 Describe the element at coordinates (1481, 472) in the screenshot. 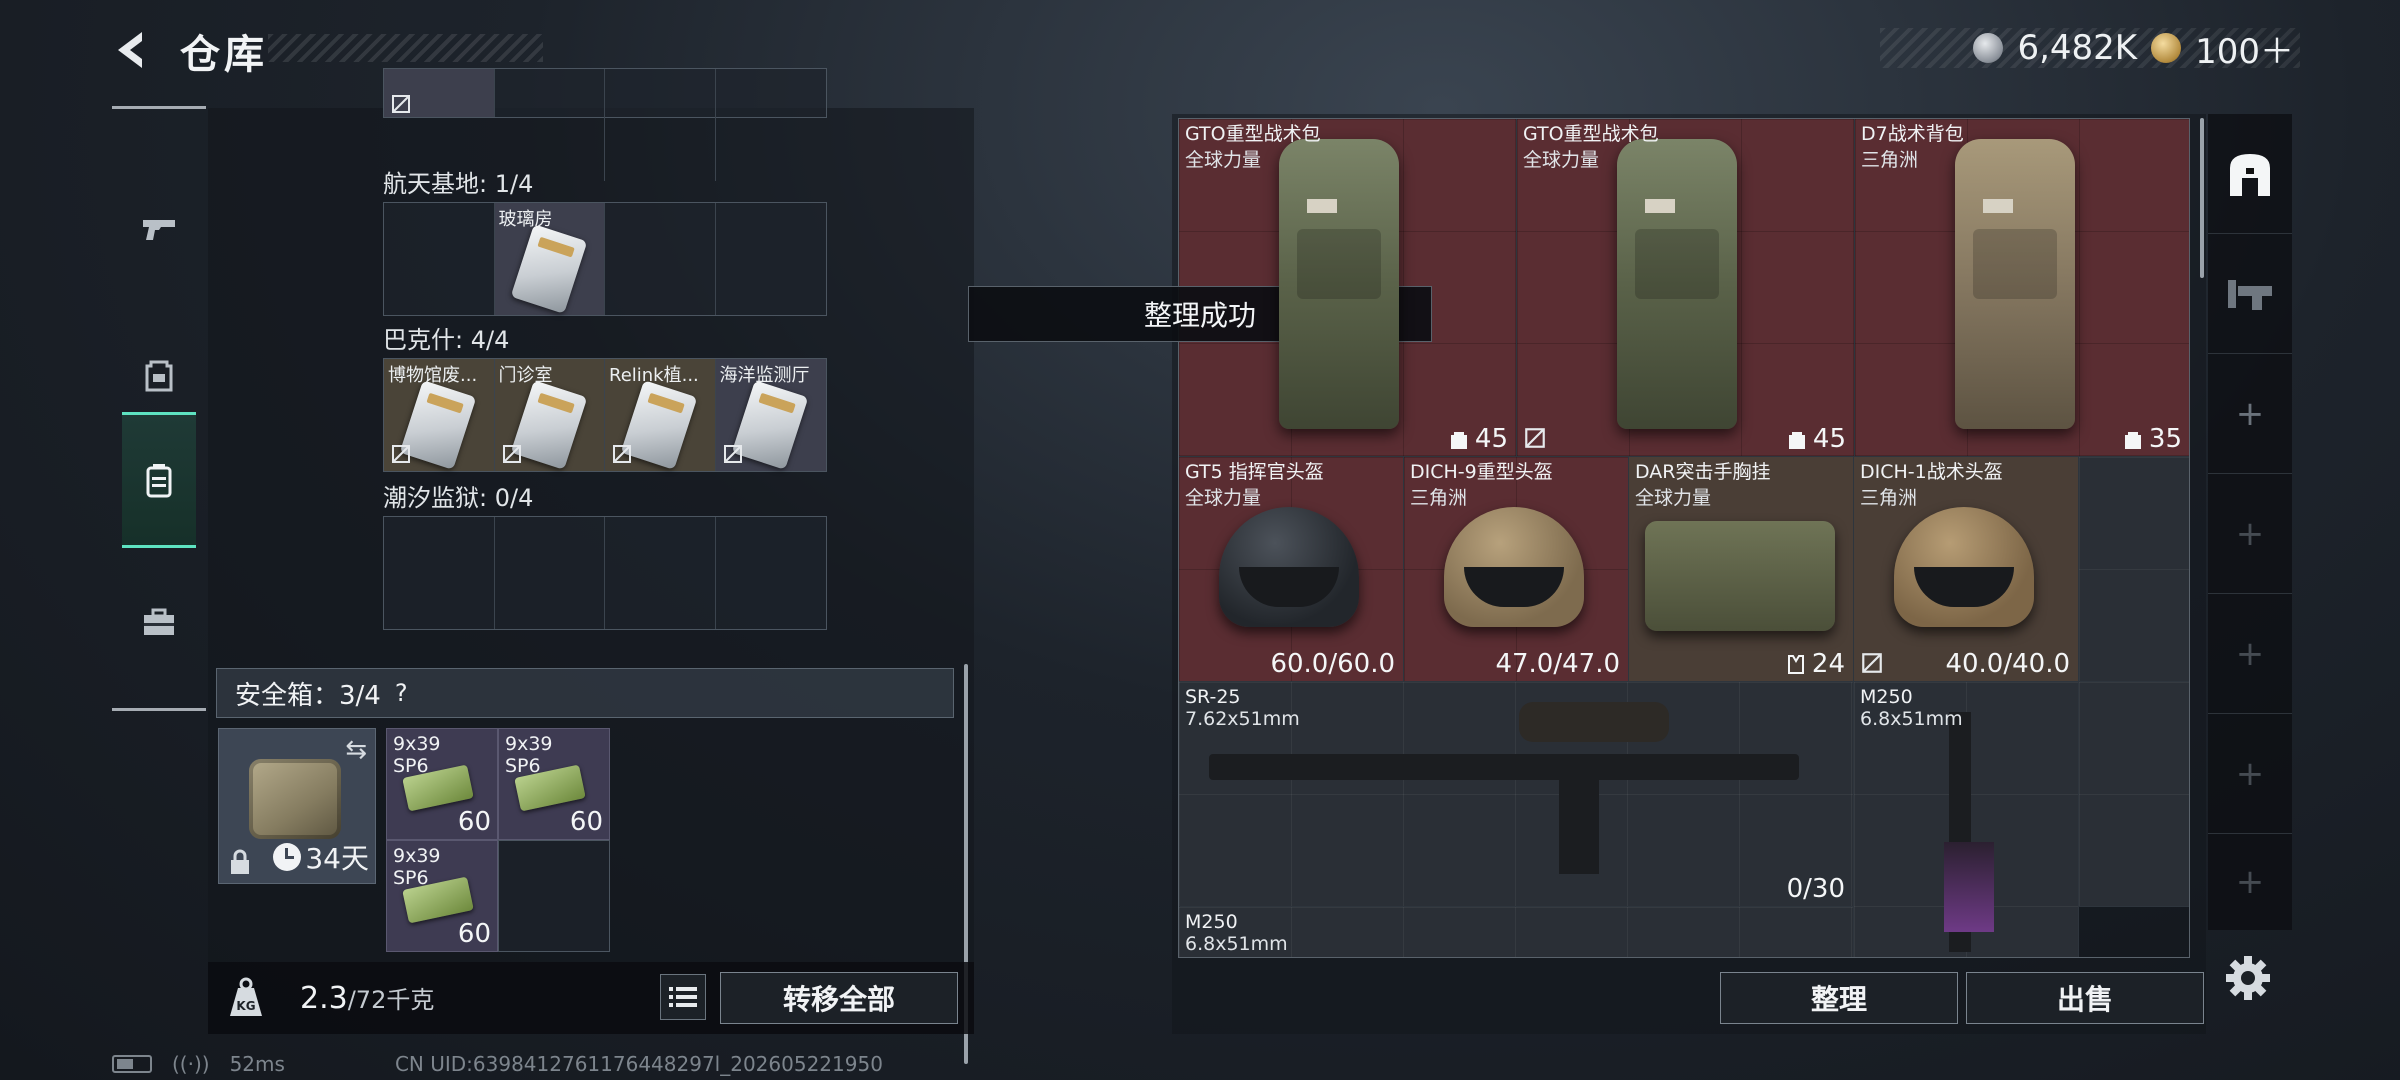

I see `item-name: DICH-9重型头盔` at that location.